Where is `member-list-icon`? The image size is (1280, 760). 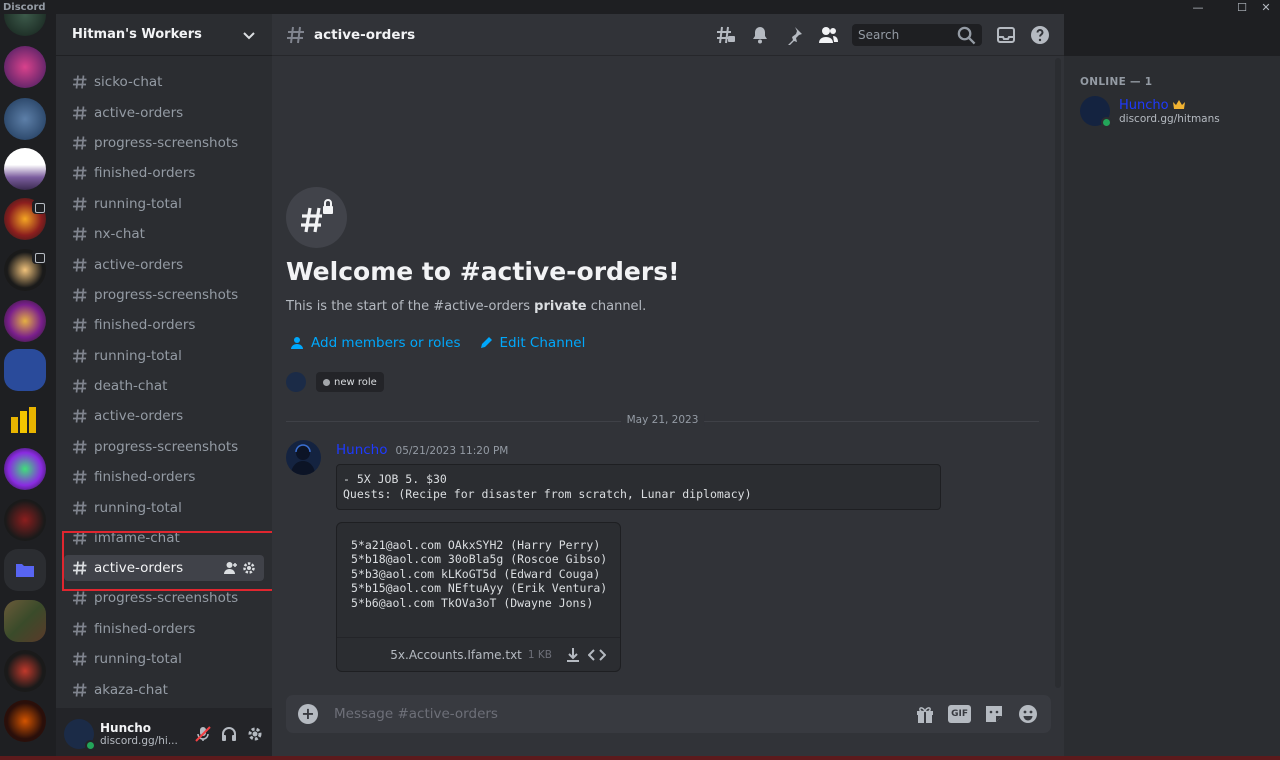
member-list-icon is located at coordinates (828, 35).